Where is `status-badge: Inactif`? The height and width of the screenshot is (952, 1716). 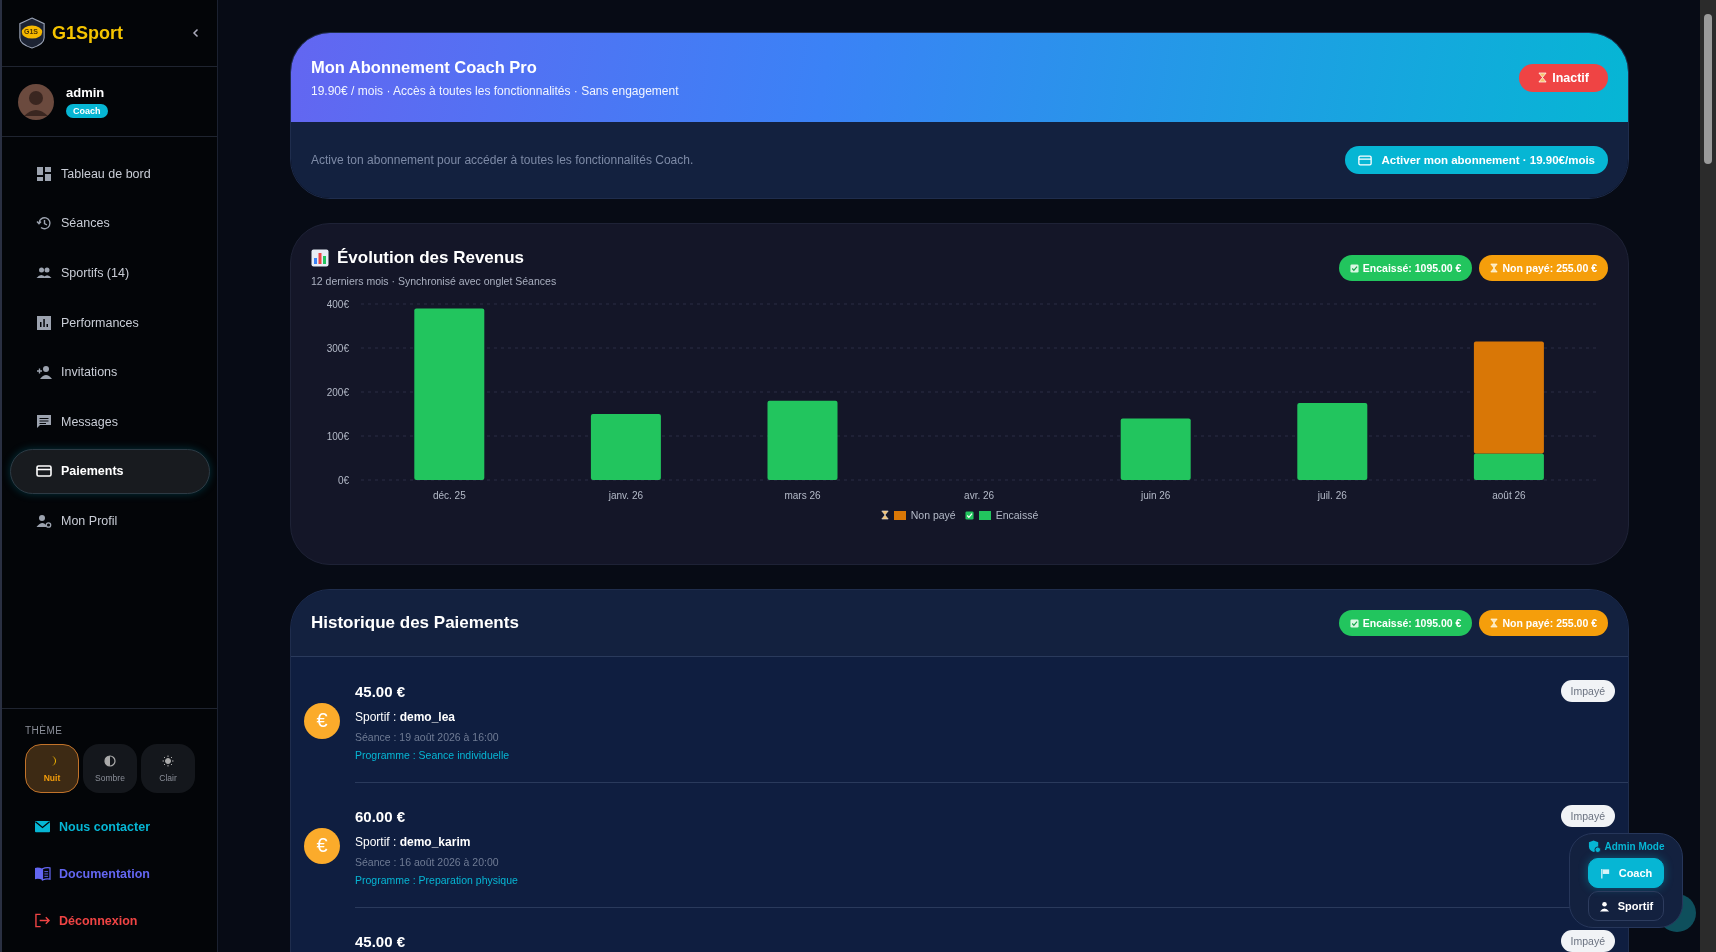
status-badge: Inactif is located at coordinates (1563, 77).